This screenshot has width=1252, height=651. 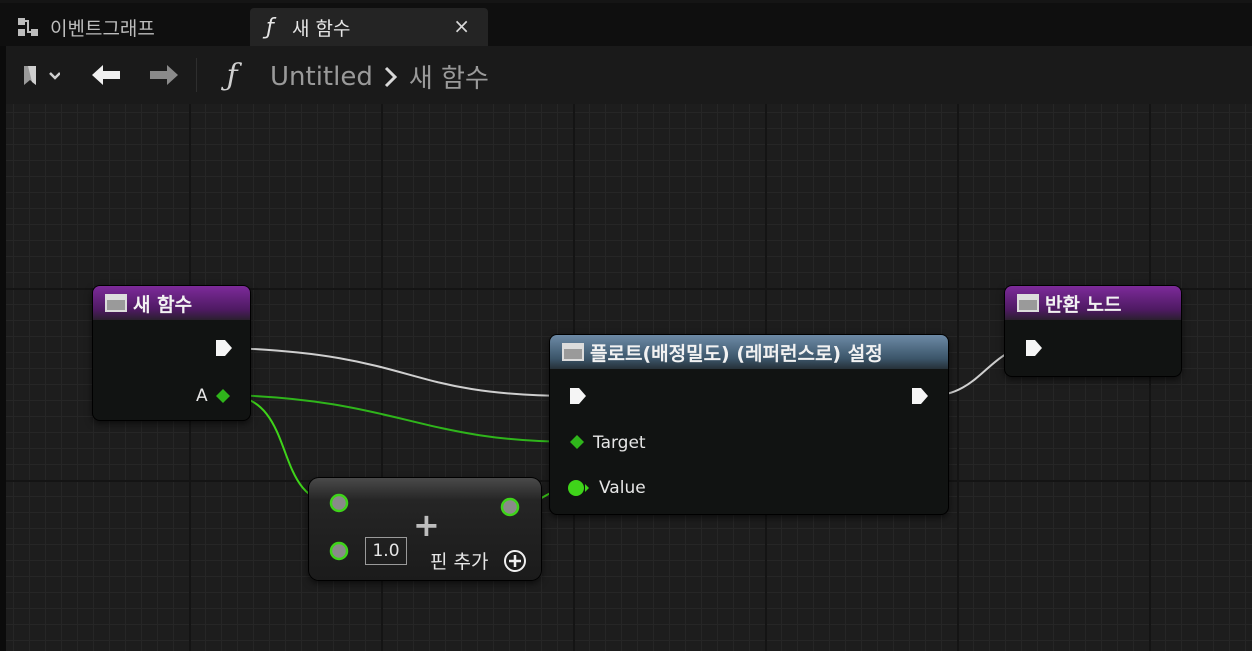 I want to click on breadcrumb-current: 새 함수, so click(x=448, y=79).